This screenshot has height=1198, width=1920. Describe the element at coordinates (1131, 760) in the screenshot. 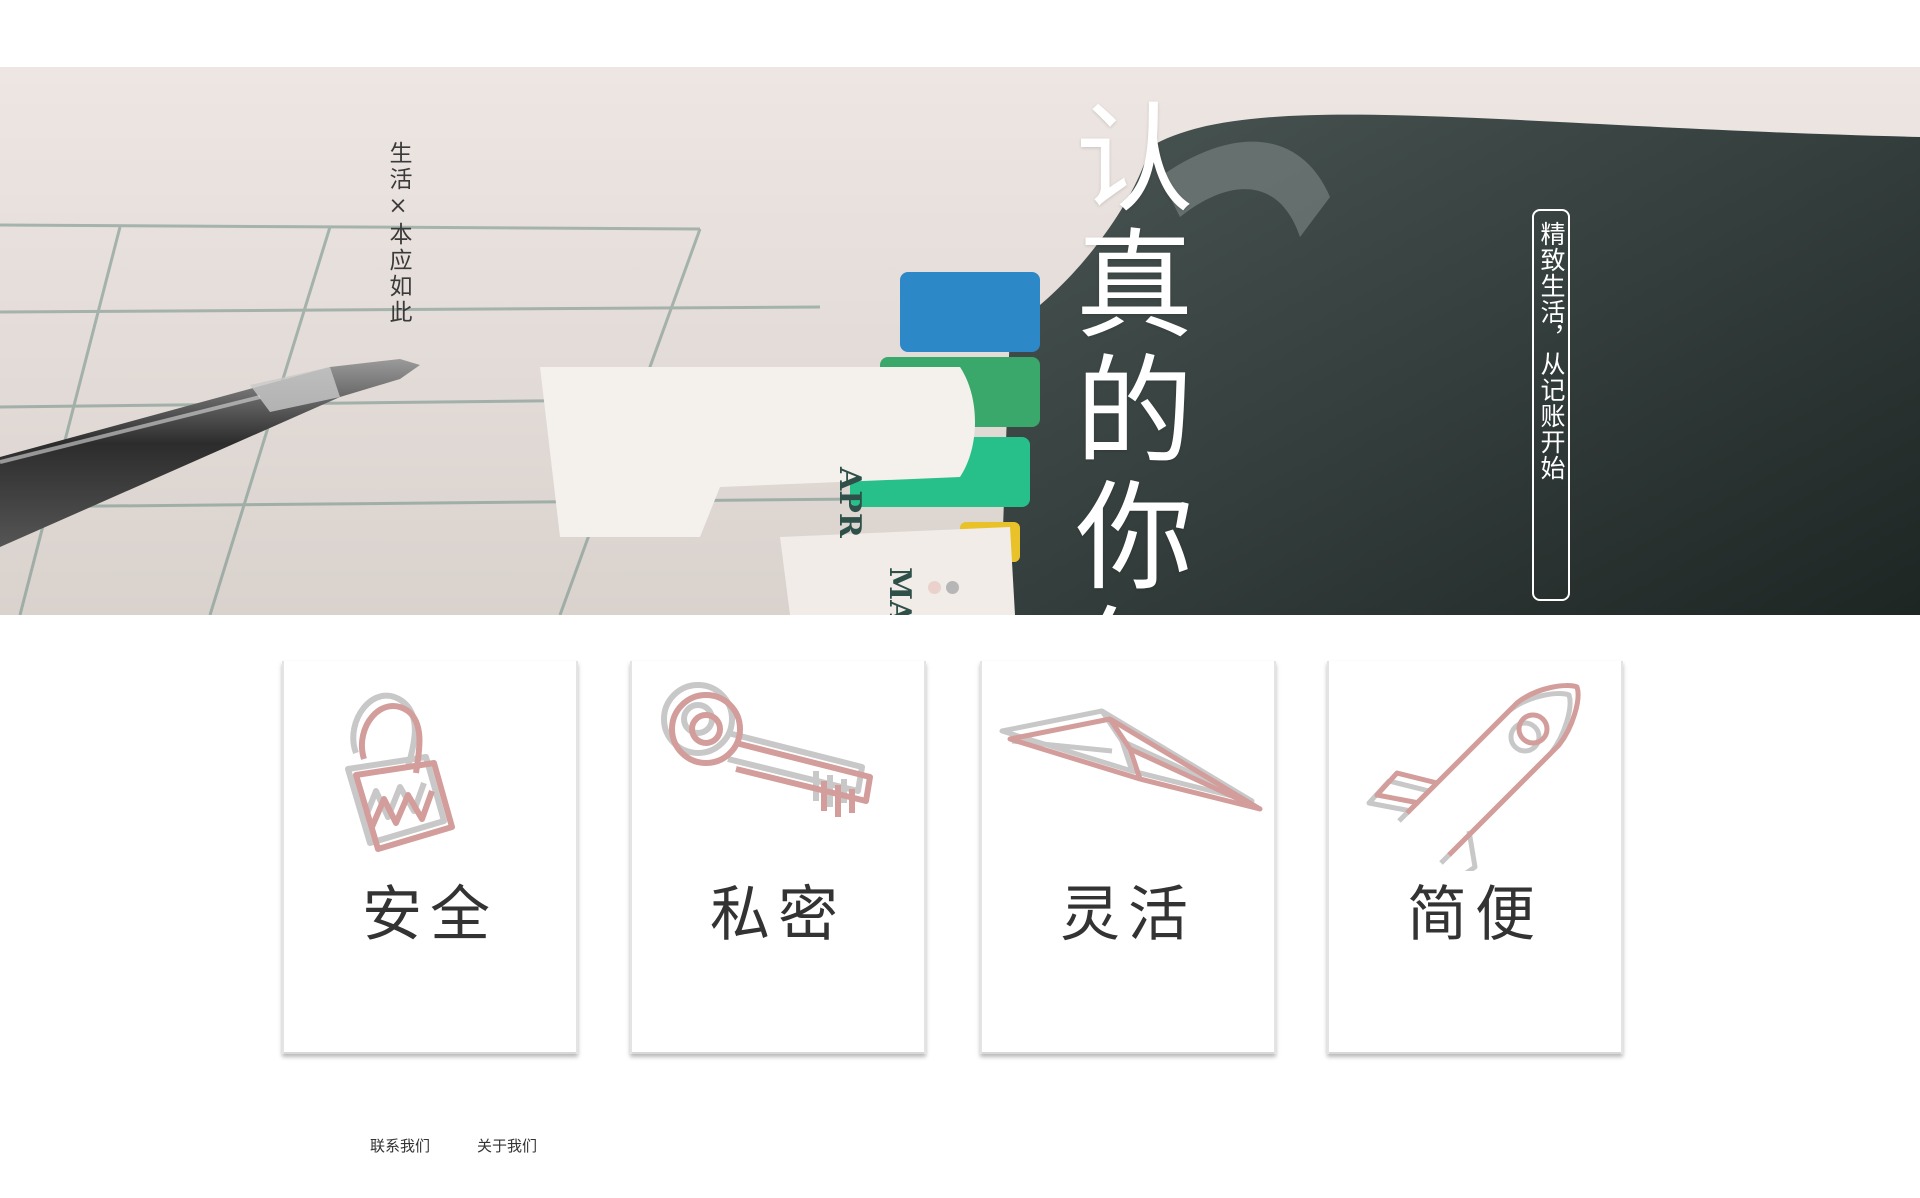

I see `paper-plane-icon` at that location.